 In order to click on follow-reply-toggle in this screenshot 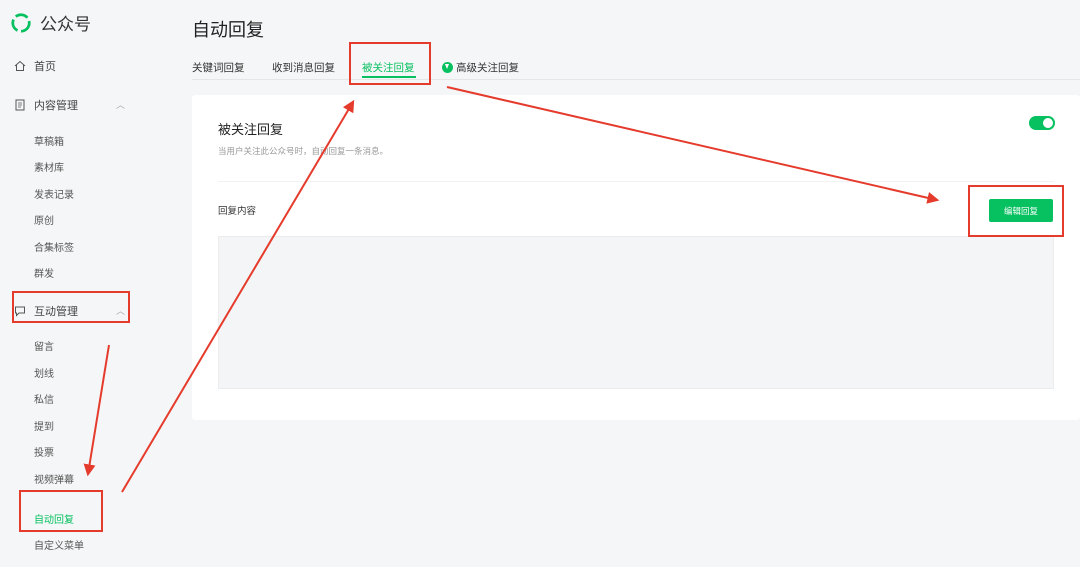, I will do `click(1042, 123)`.